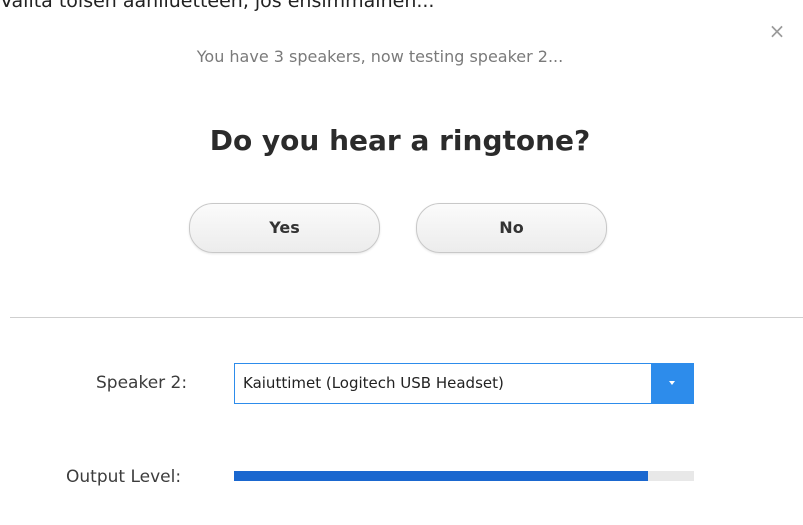  I want to click on speaker-select-value: Kaiuttimet (Logitech USB Headset), so click(373, 383).